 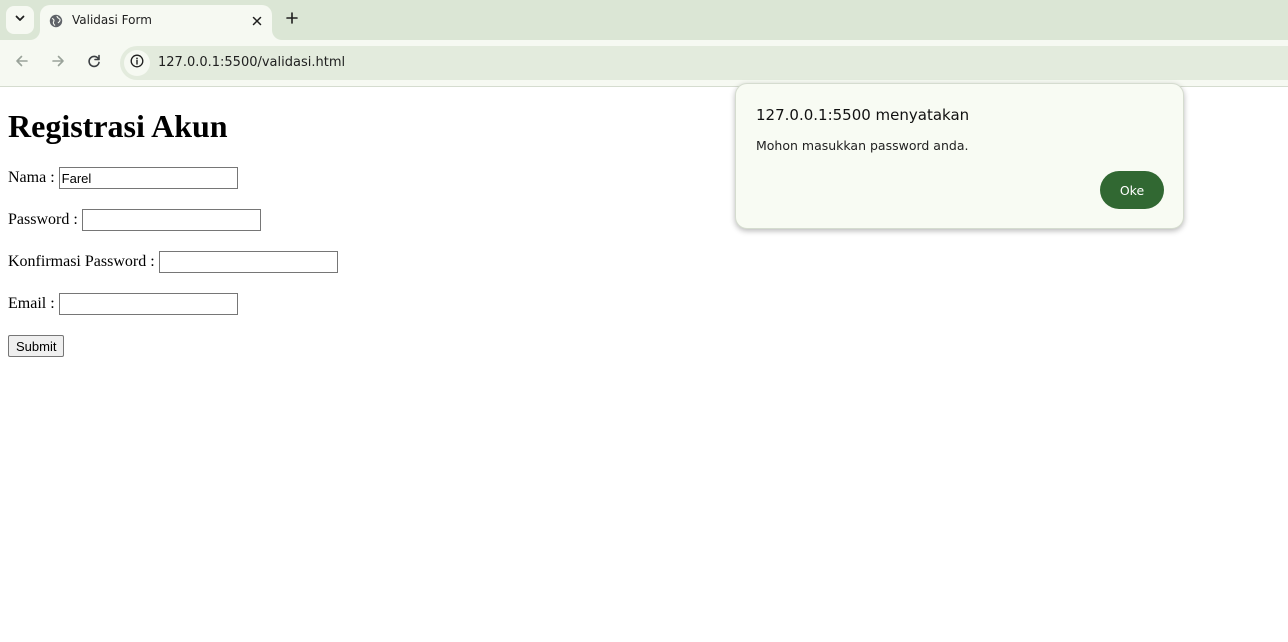 I want to click on submit-button: Submit, so click(x=36, y=346).